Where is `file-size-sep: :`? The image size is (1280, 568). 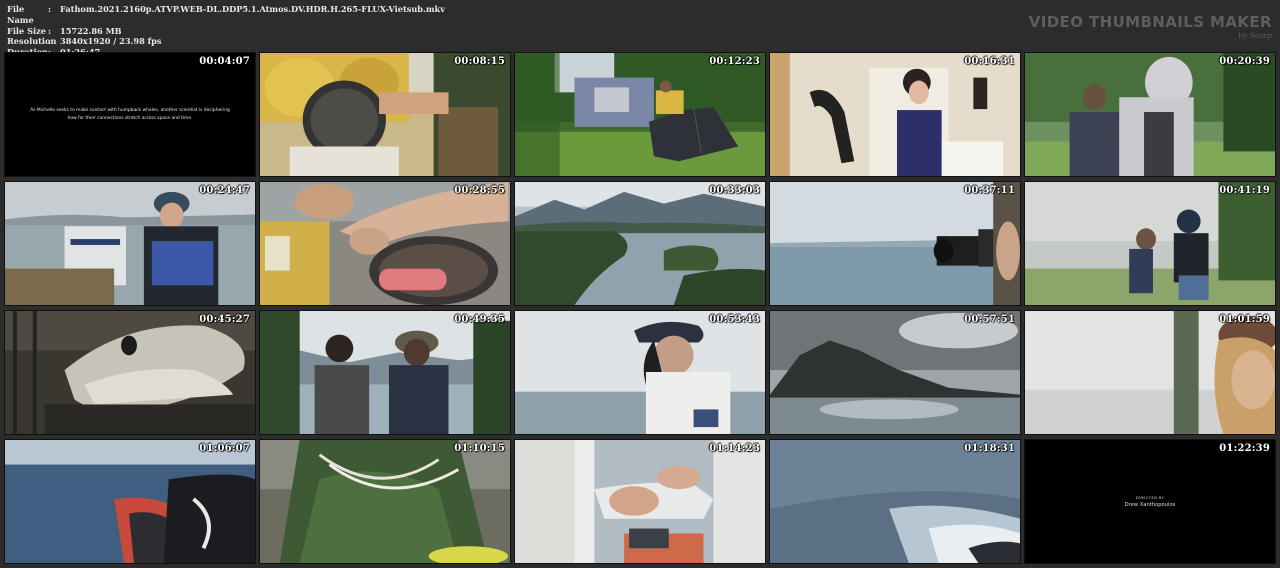
file-size-sep: : is located at coordinates (50, 30).